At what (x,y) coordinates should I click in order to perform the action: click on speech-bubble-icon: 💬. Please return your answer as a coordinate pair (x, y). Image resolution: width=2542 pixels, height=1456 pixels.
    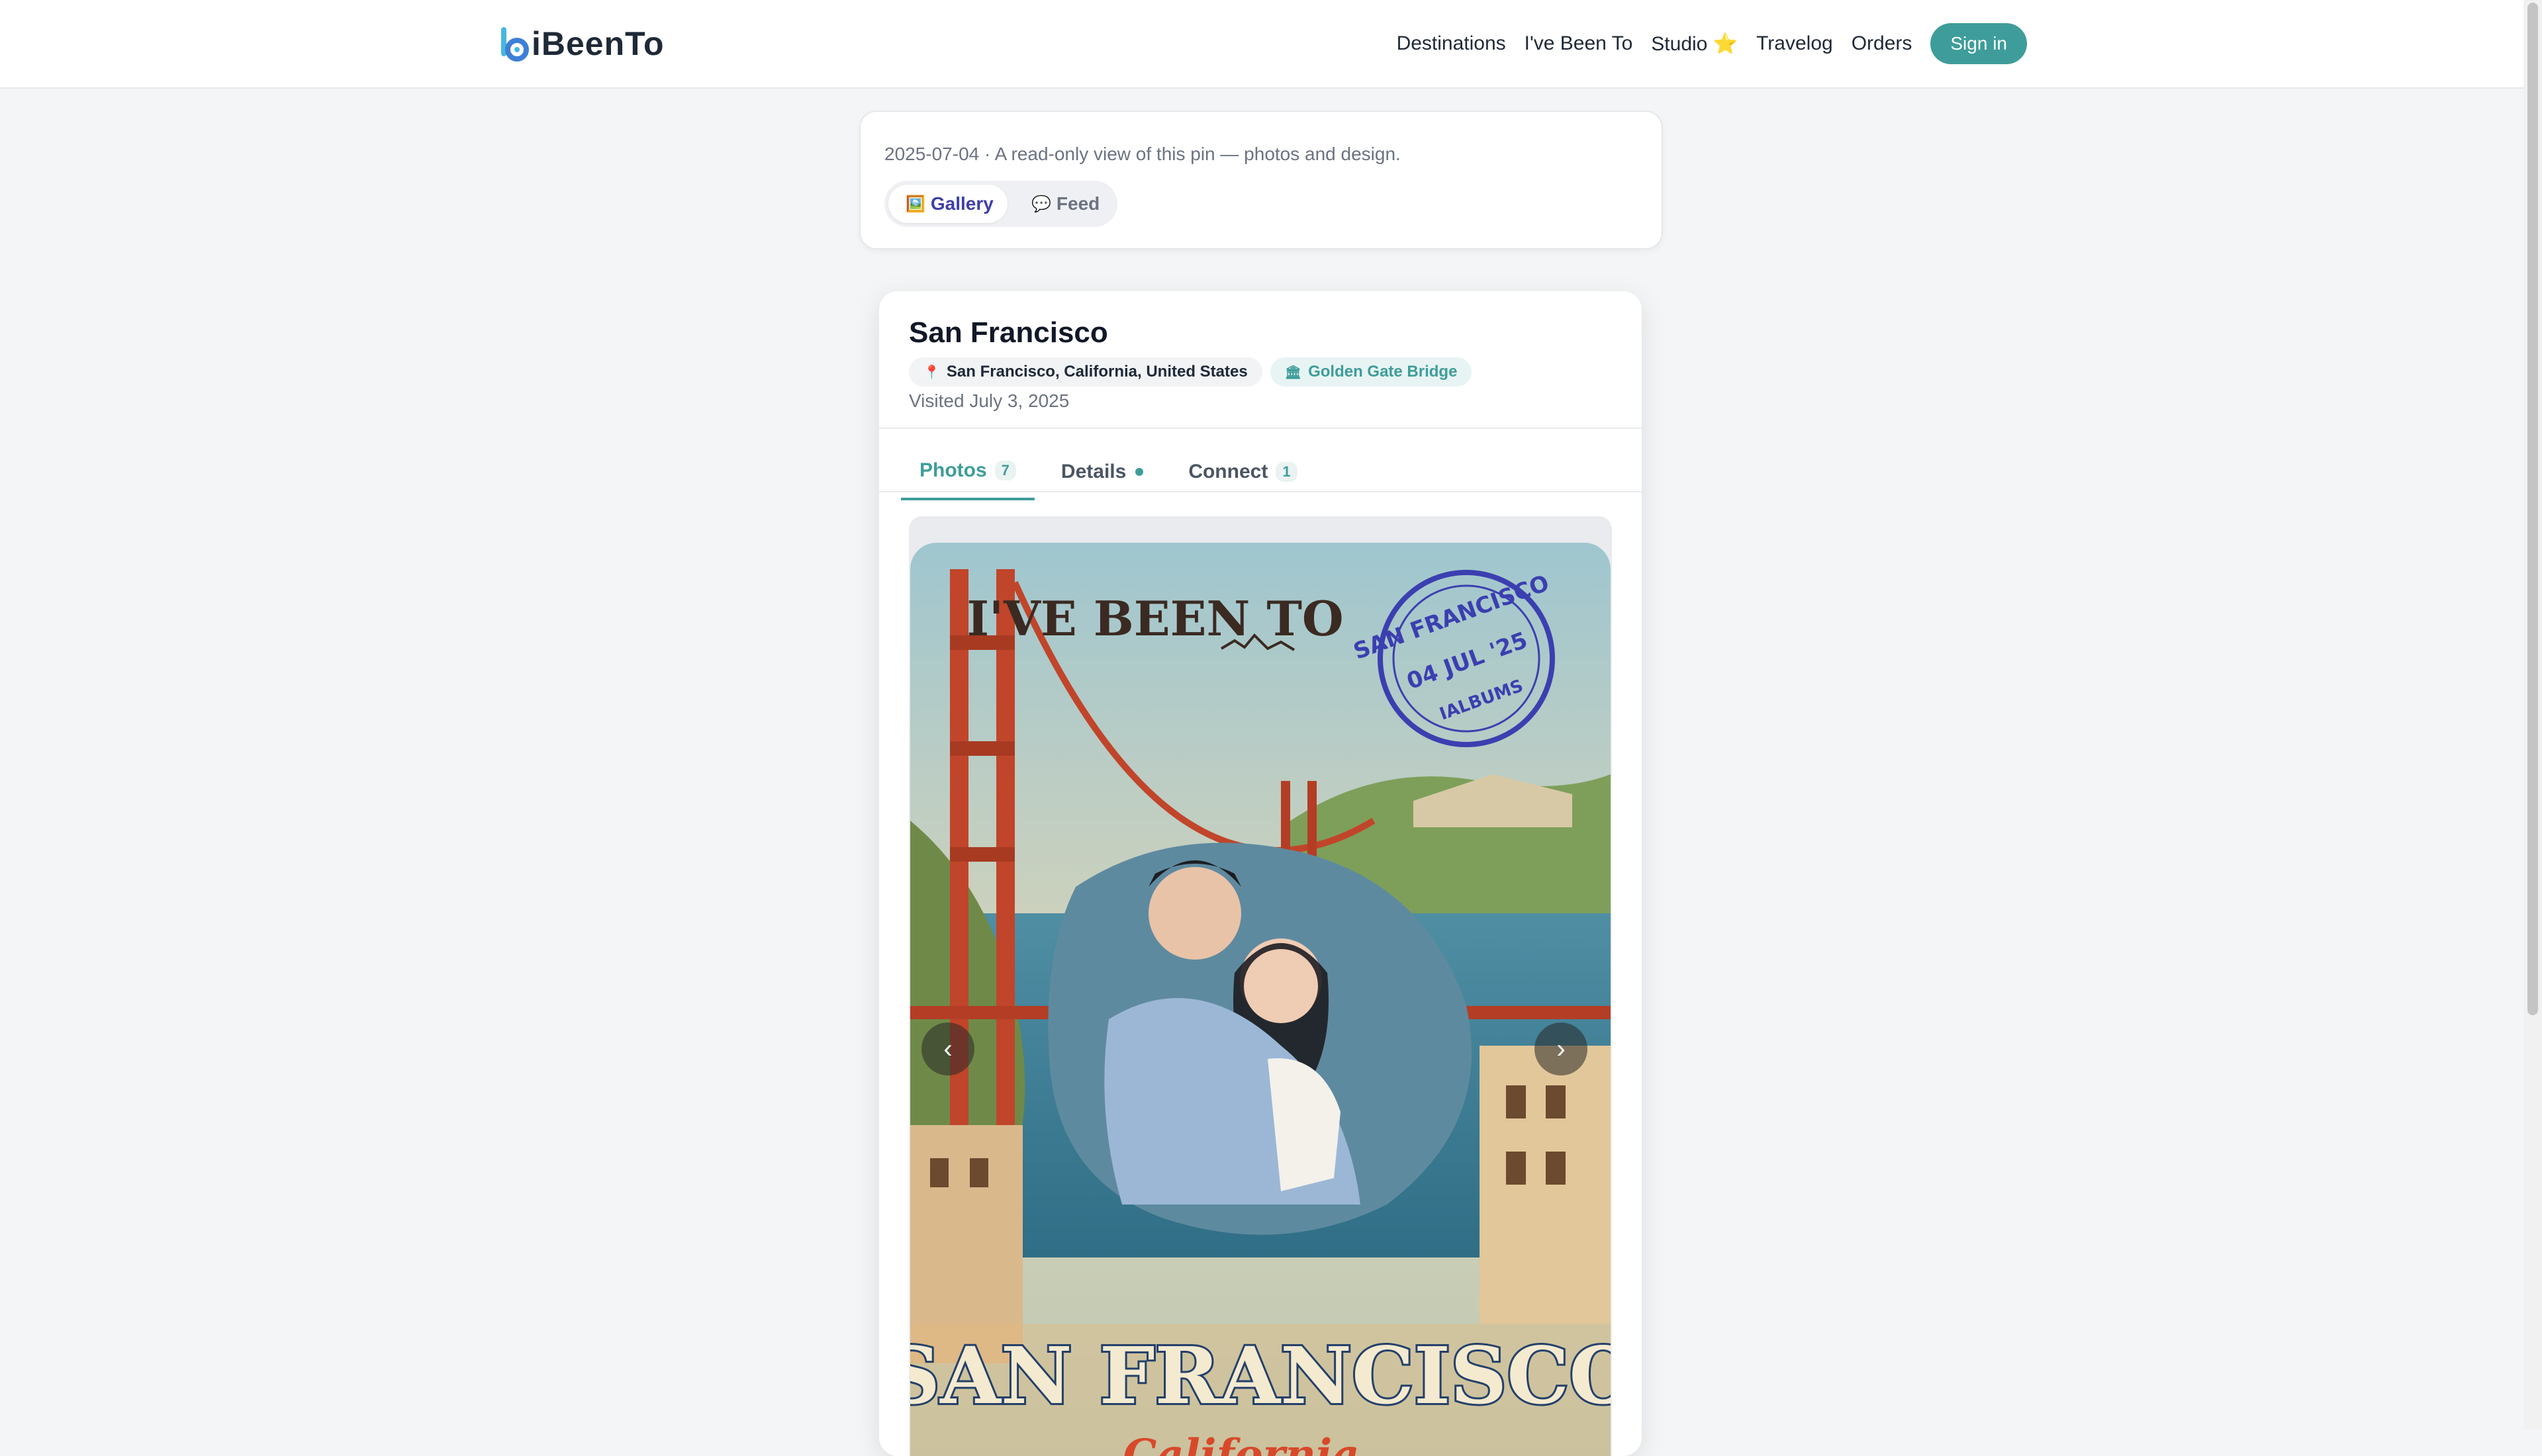
    Looking at the image, I should click on (1041, 204).